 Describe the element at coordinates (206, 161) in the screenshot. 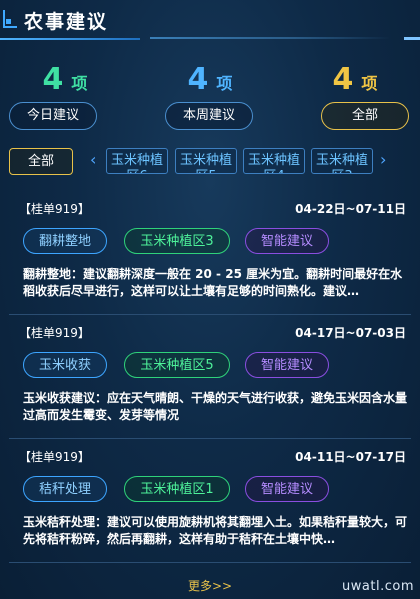

I see `tab-crop-area-5: 玉米种植区5` at that location.